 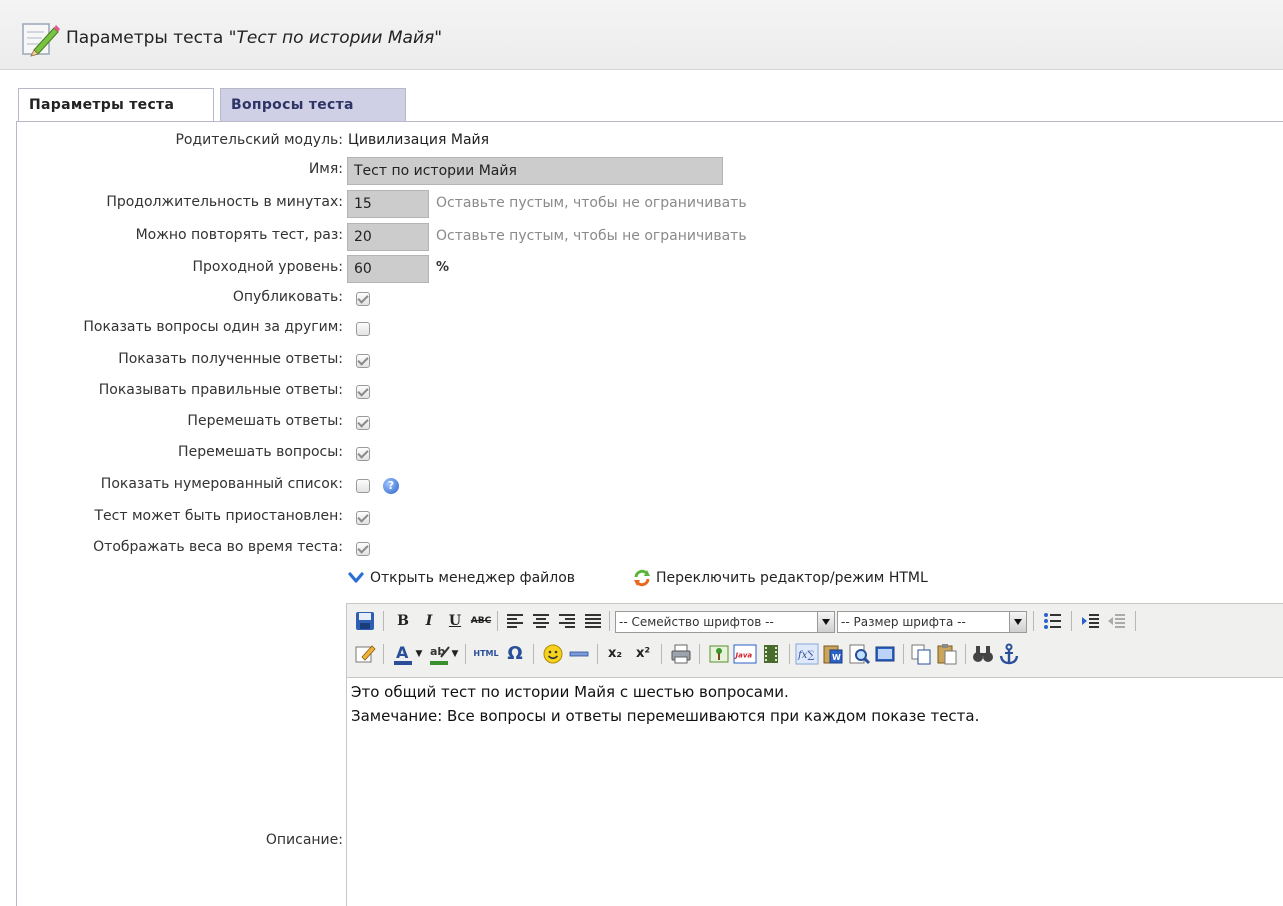 I want to click on image-icon, so click(x=719, y=654).